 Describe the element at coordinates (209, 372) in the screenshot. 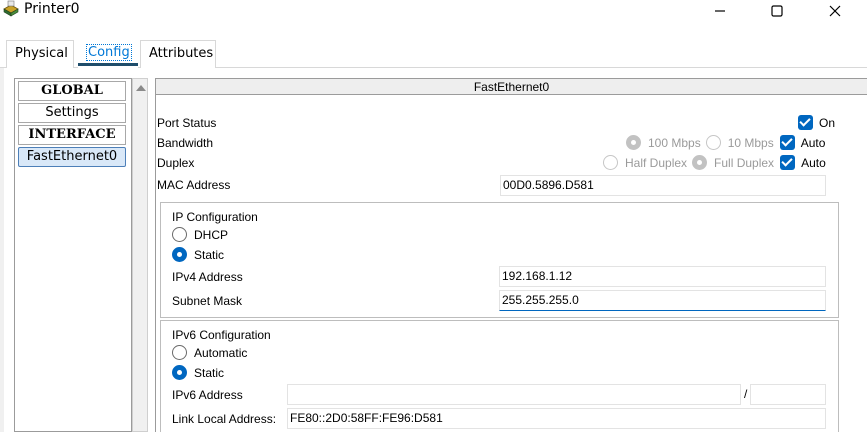

I see `ipv6-static-label: Static` at that location.